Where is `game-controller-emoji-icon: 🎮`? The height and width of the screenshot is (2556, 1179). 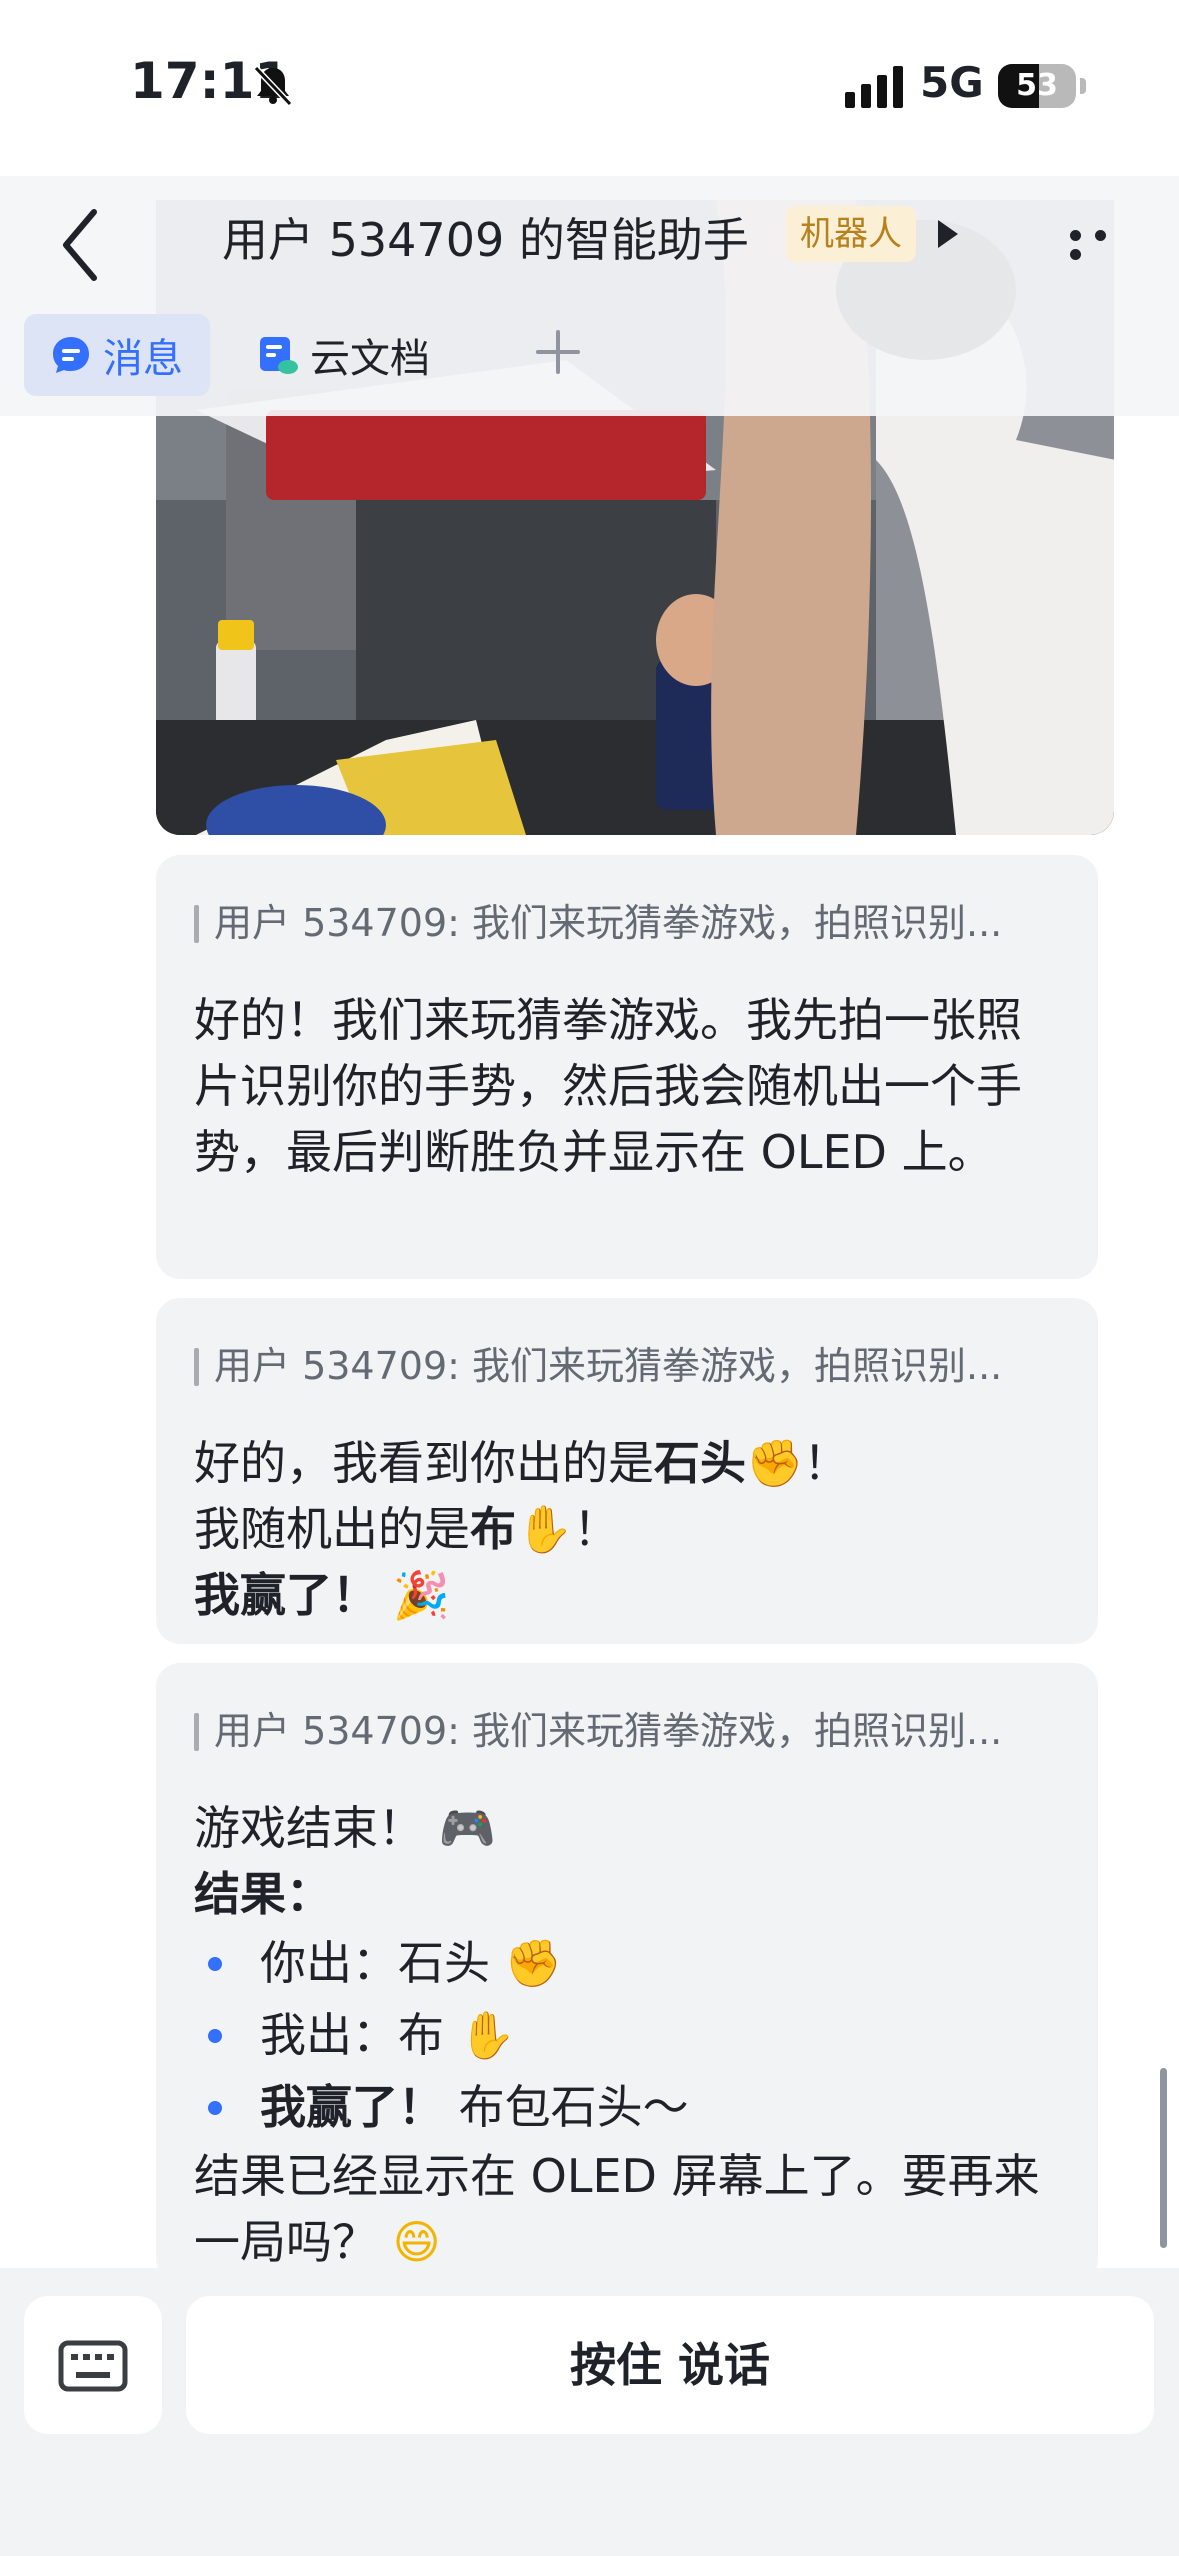 game-controller-emoji-icon: 🎮 is located at coordinates (467, 1828).